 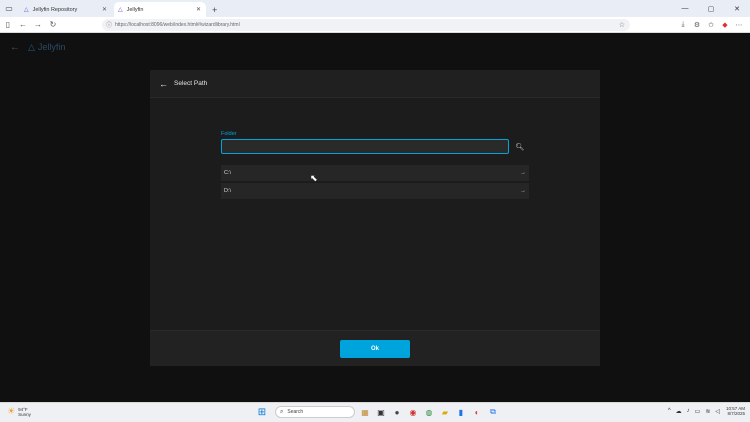 What do you see at coordinates (707, 411) in the screenshot?
I see `wifi-icon: ≋` at bounding box center [707, 411].